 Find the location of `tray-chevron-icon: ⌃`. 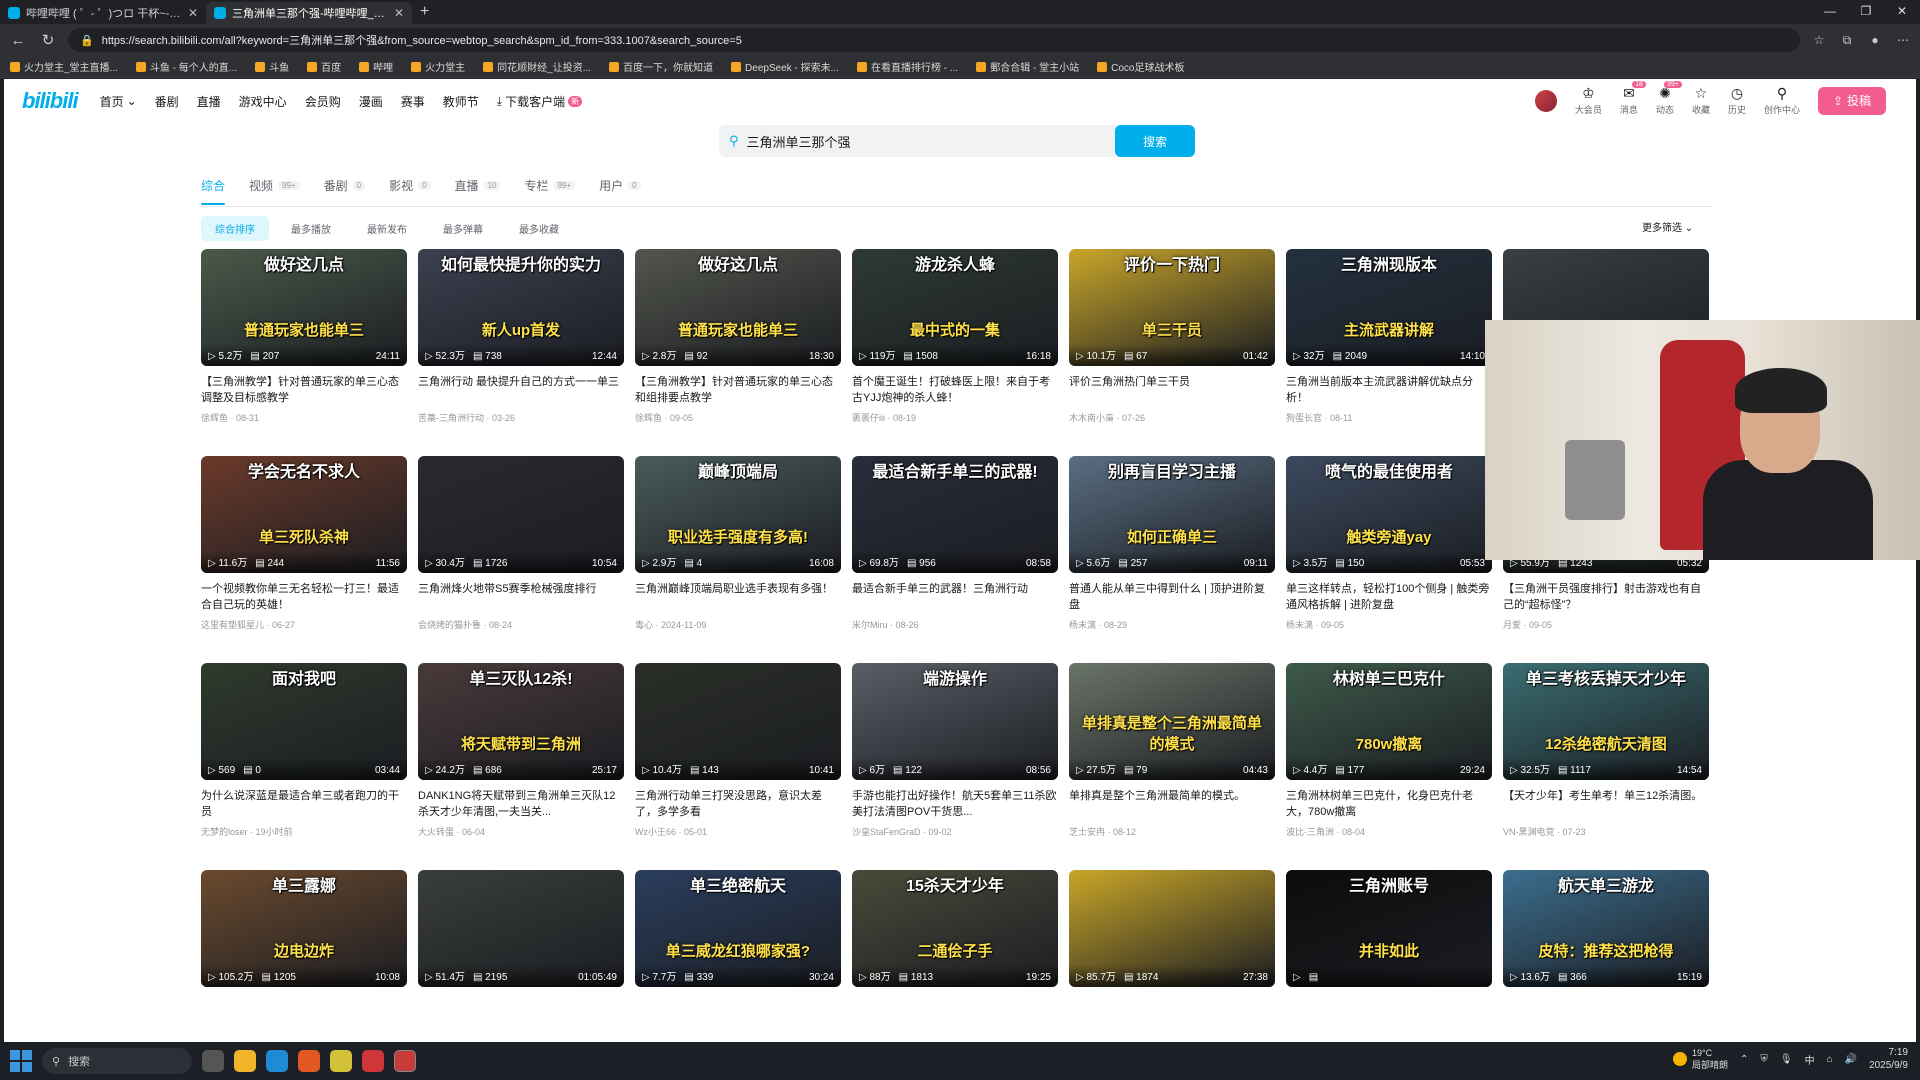

tray-chevron-icon: ⌃ is located at coordinates (1744, 1059).